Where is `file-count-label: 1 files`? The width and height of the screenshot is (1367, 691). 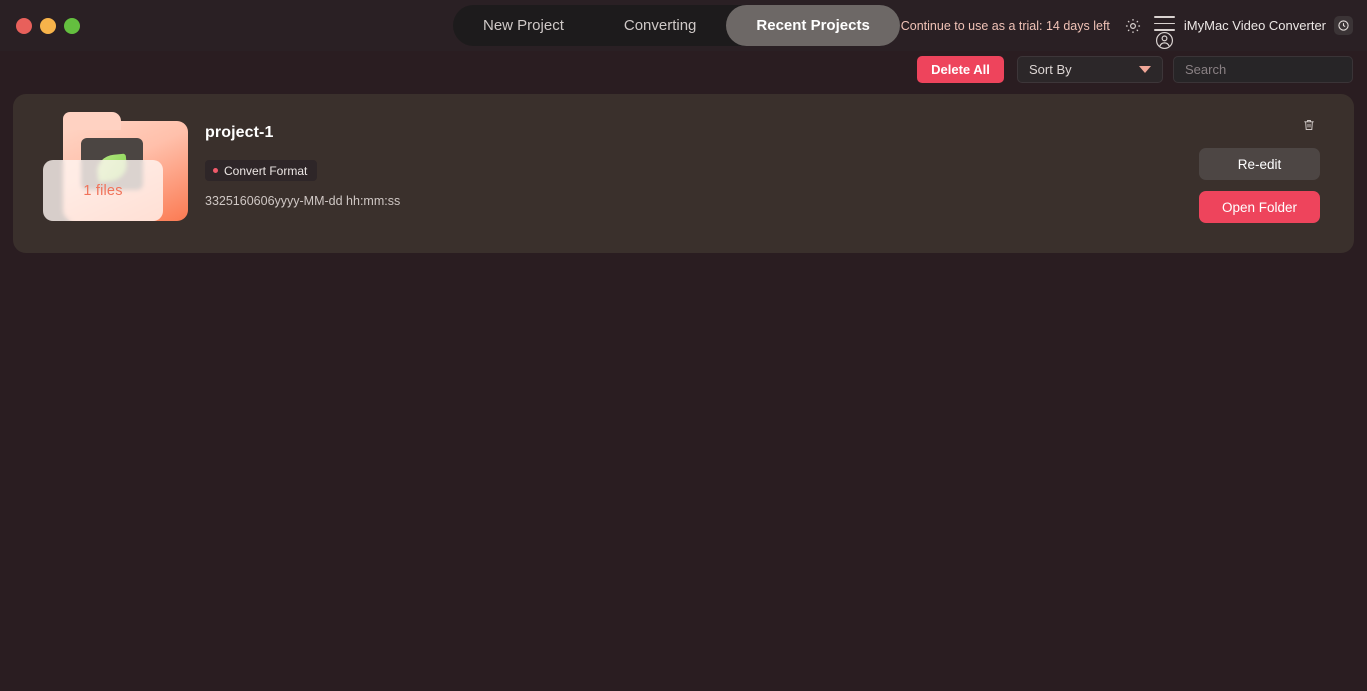
file-count-label: 1 files is located at coordinates (103, 190).